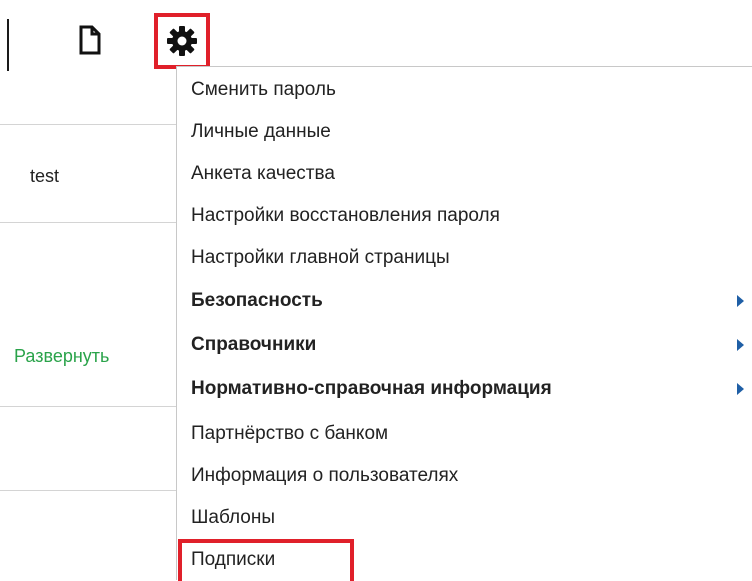  I want to click on menu-item-label: Настройки главной страницы, so click(320, 257).